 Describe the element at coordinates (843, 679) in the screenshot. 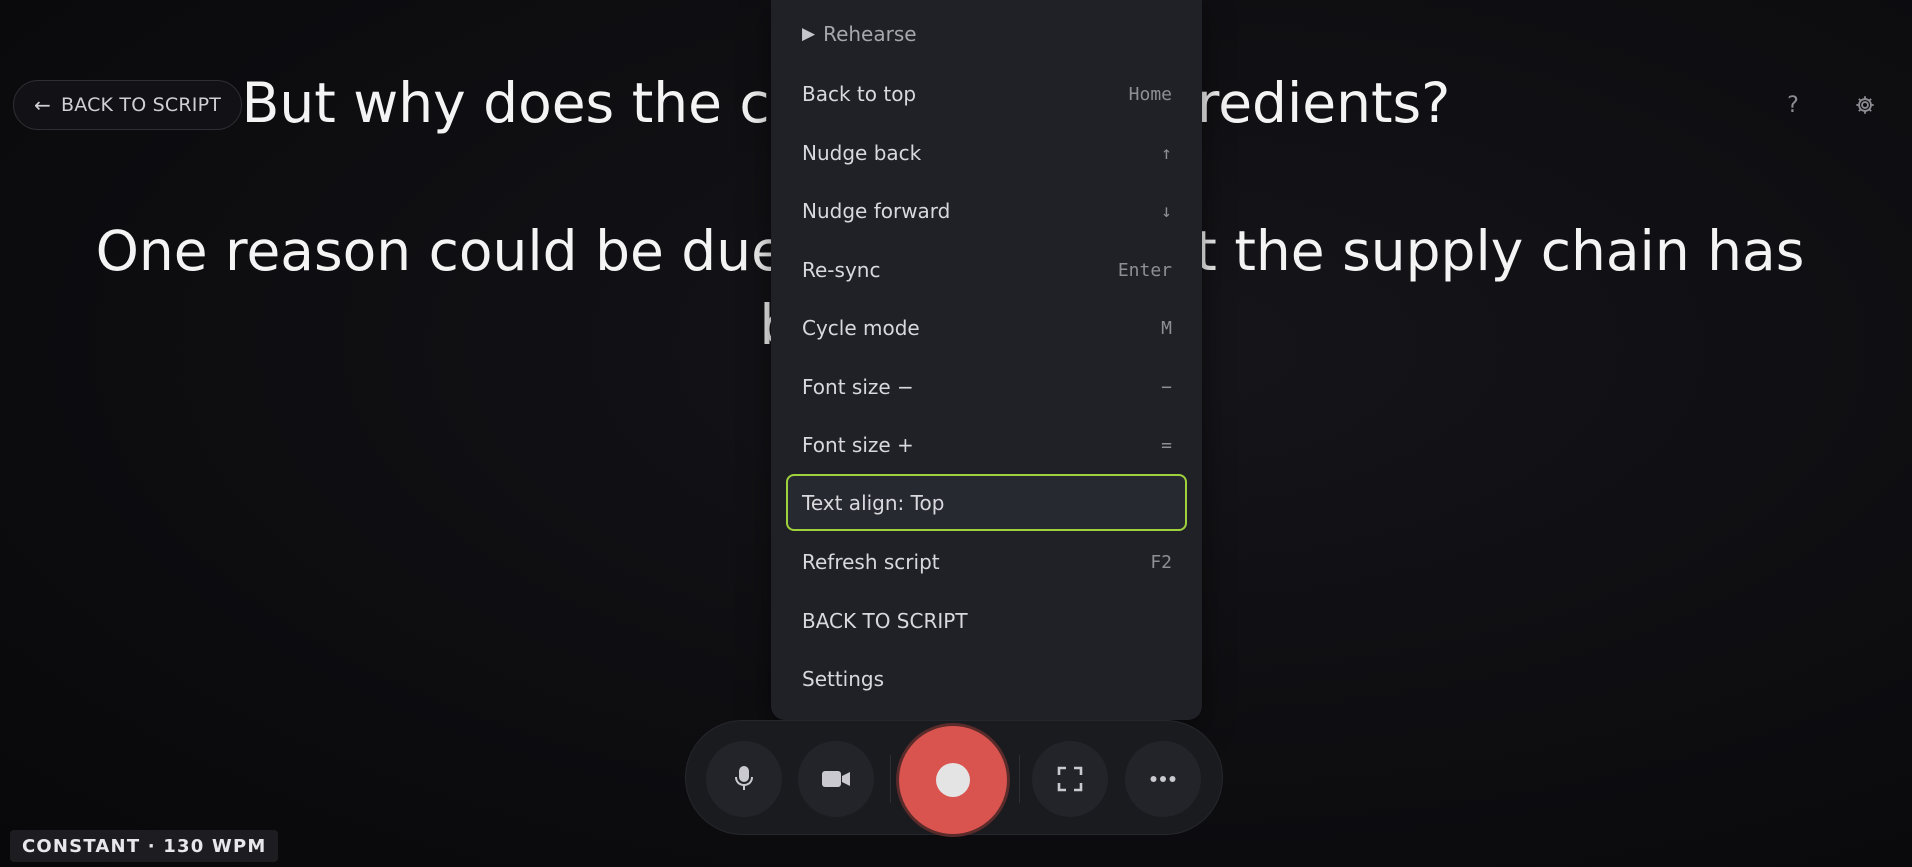

I see `menu-item-label: Settings` at that location.